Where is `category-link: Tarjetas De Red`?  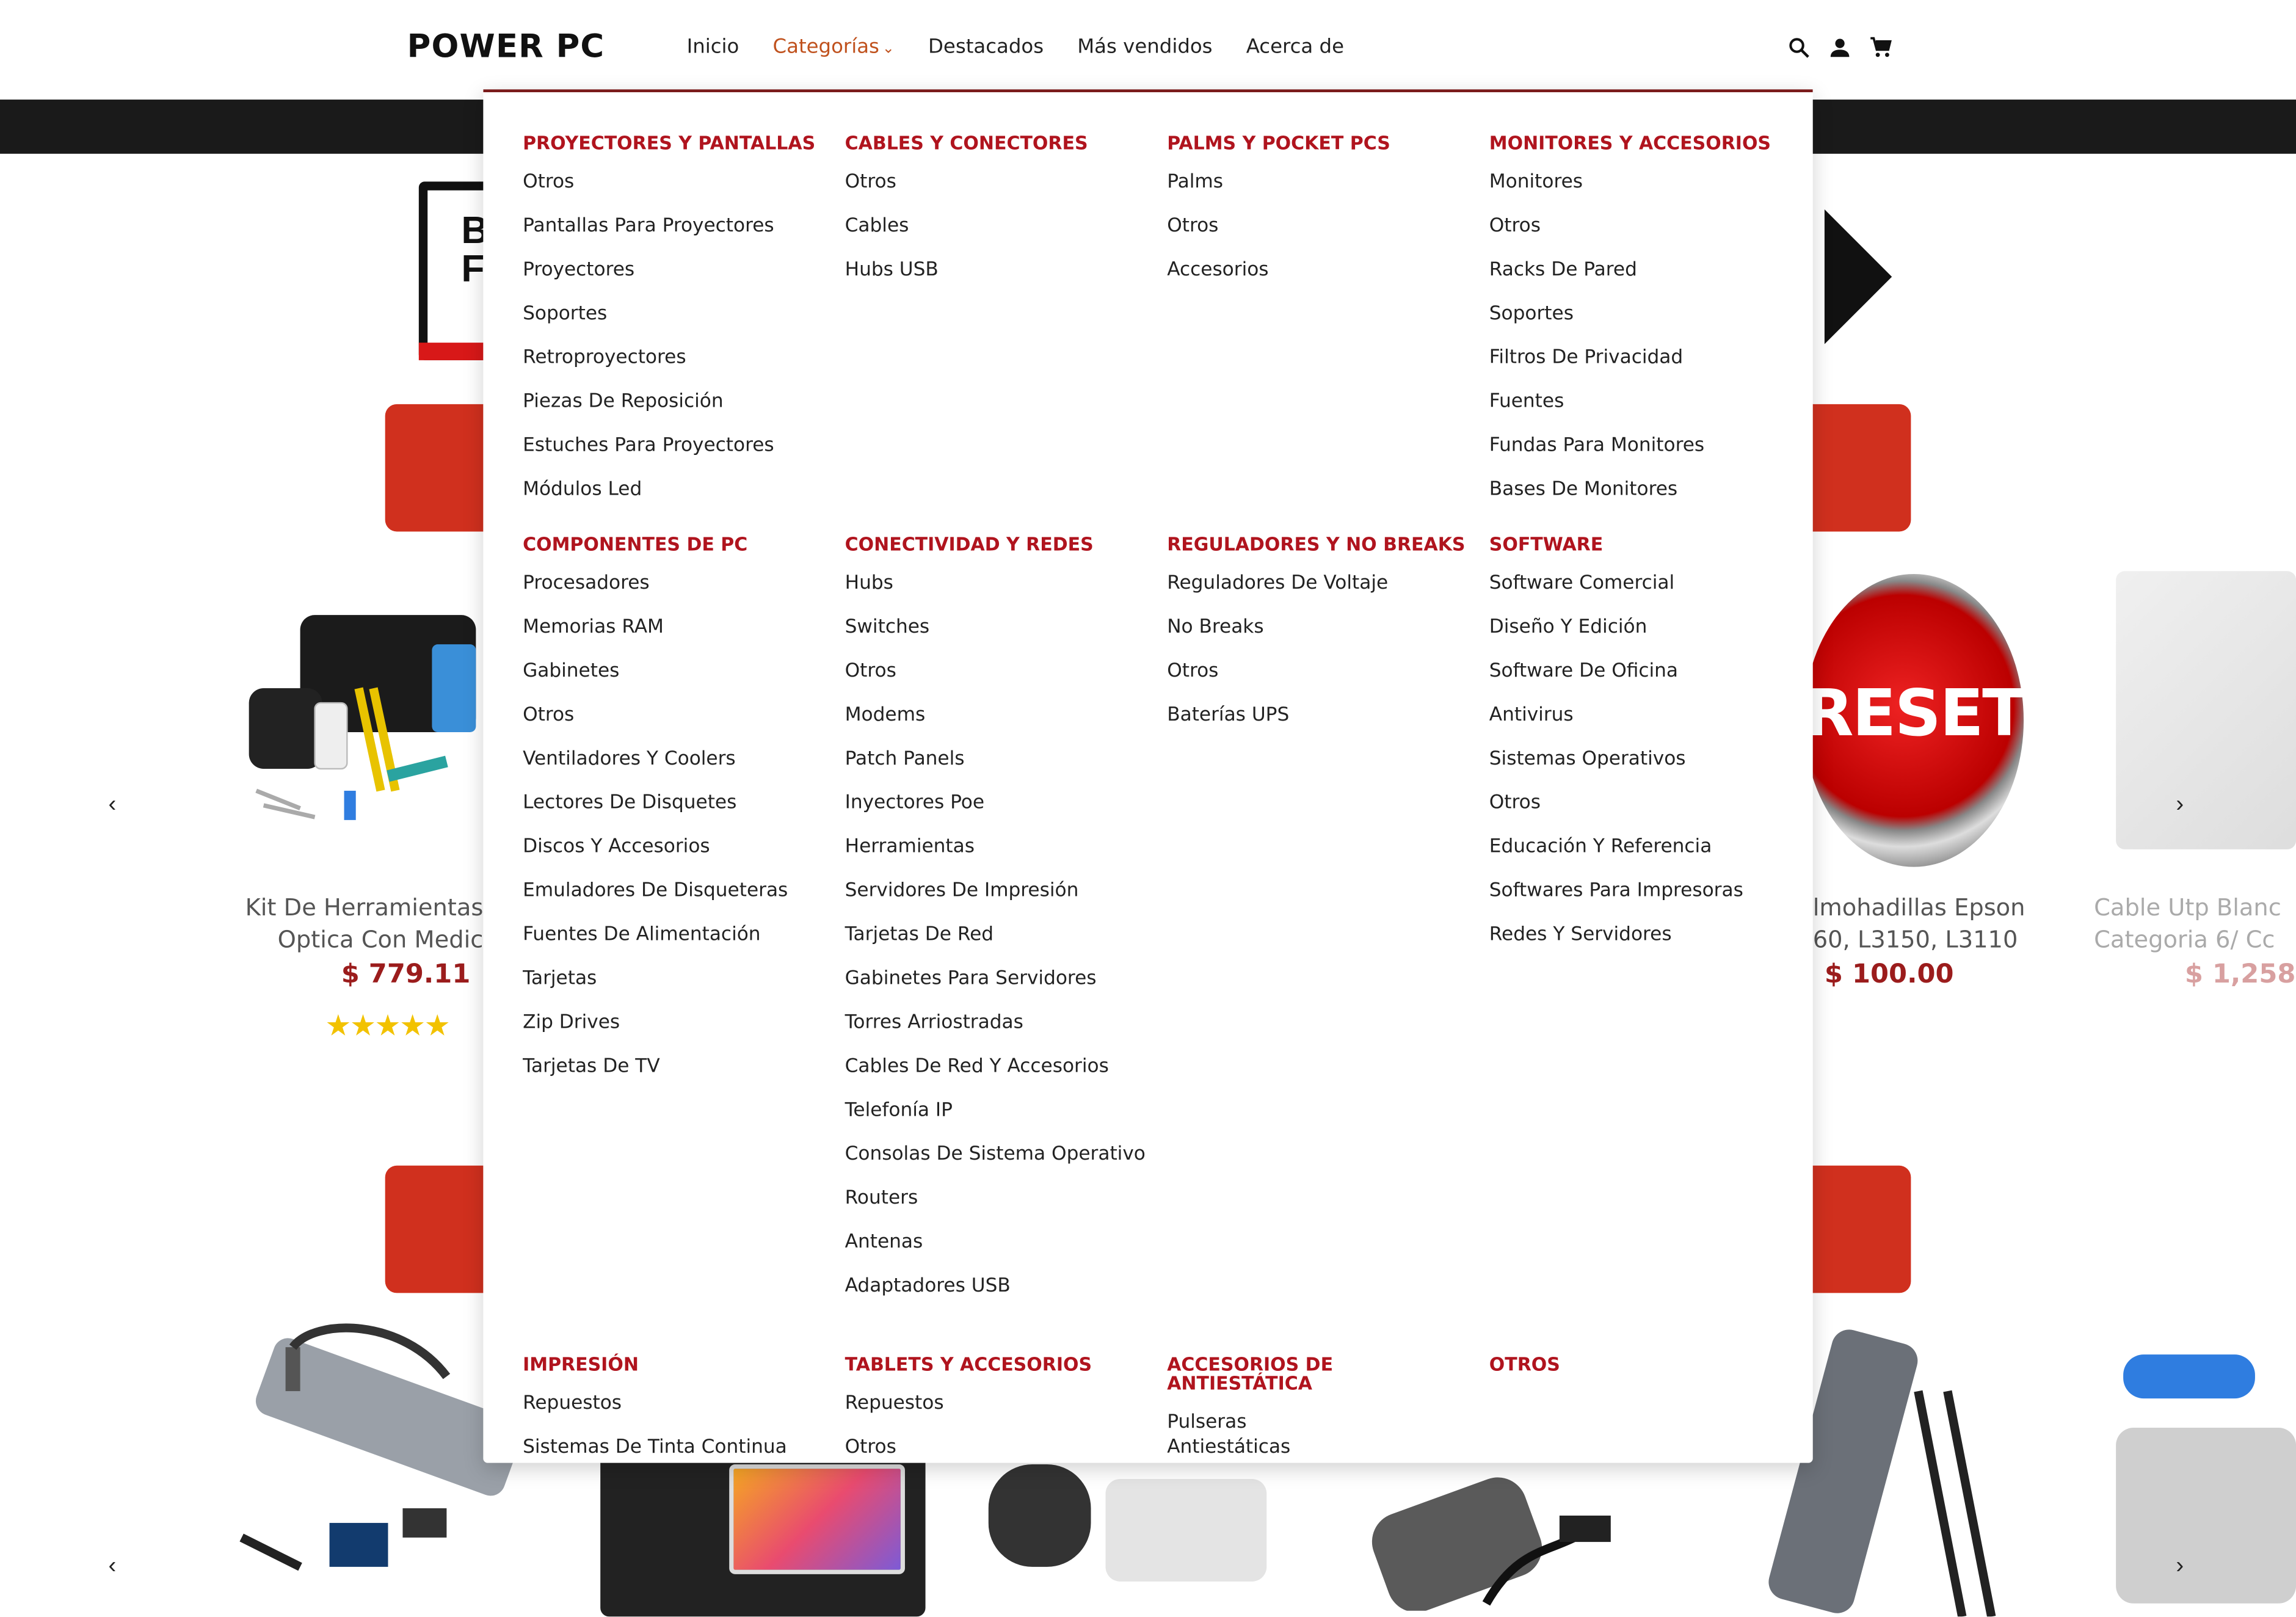
category-link: Tarjetas De Red is located at coordinates (999, 935).